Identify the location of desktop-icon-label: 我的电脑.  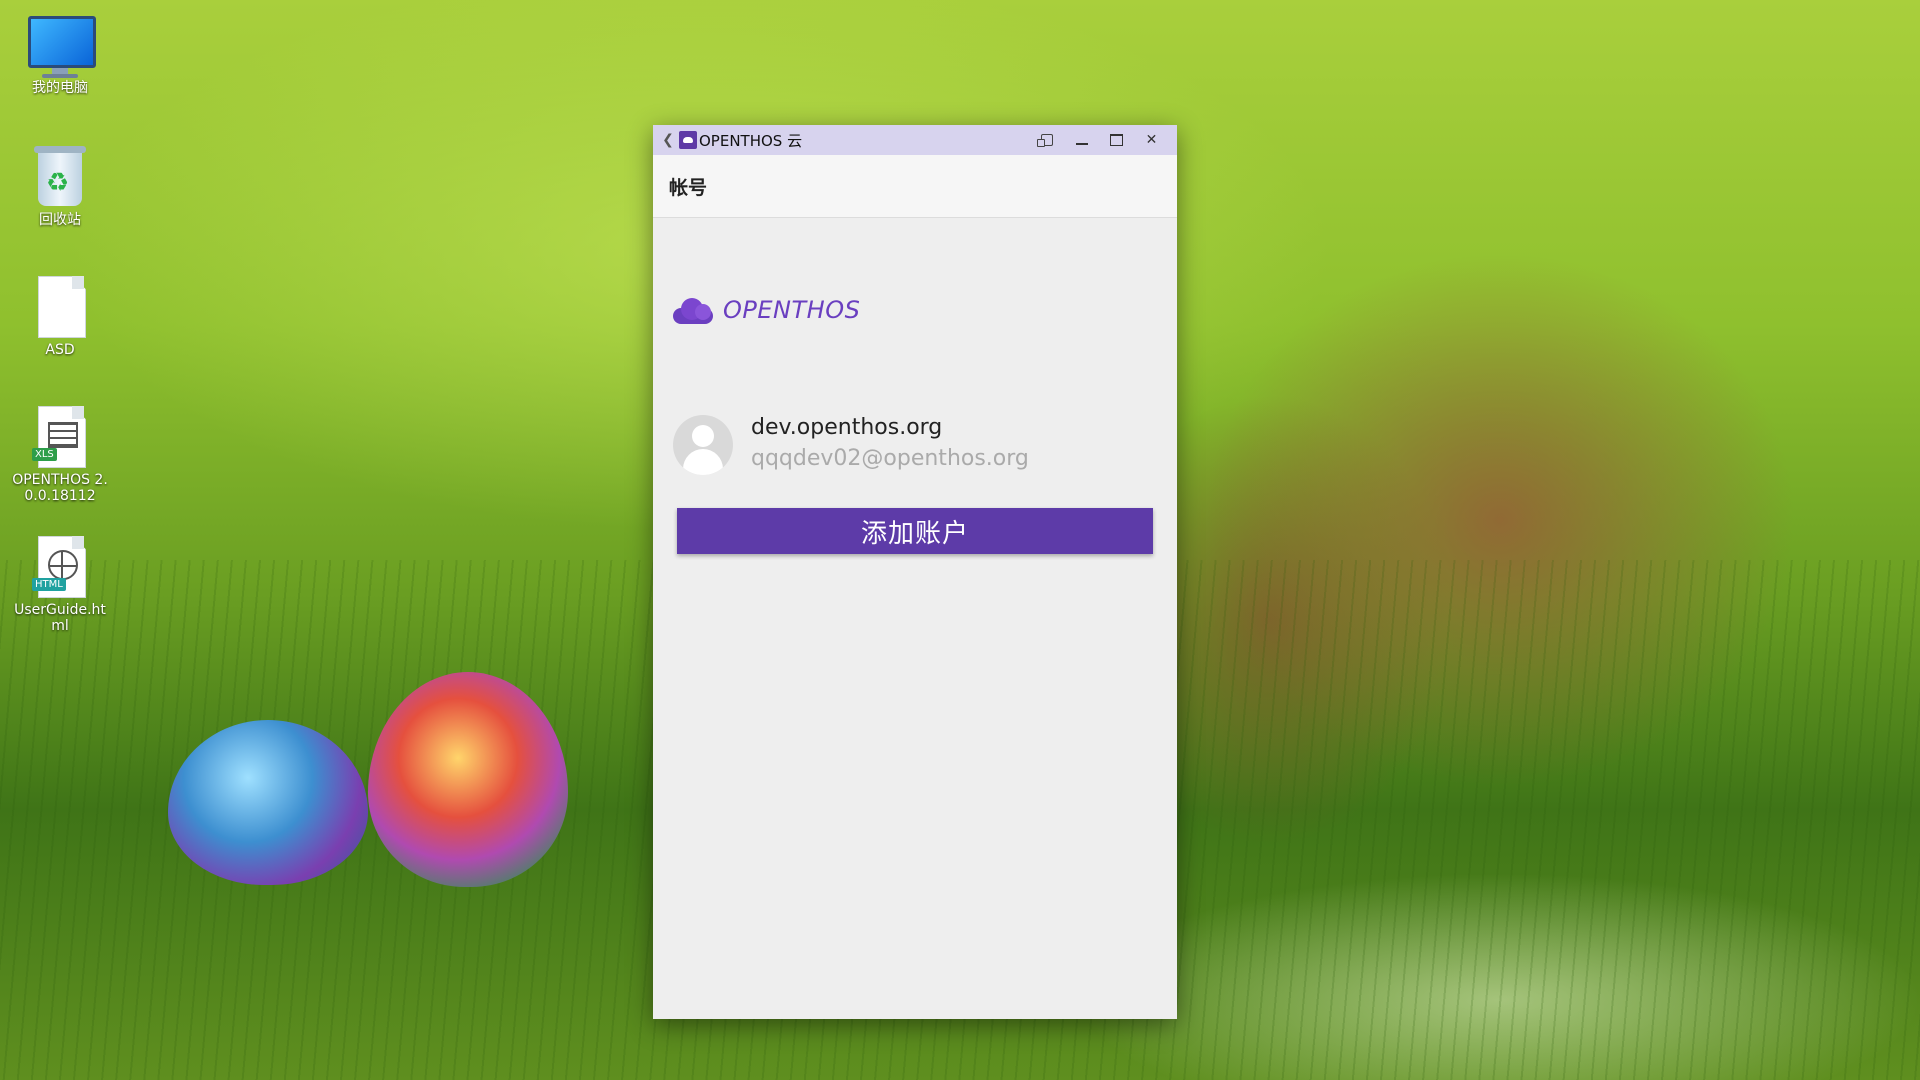
(60, 88).